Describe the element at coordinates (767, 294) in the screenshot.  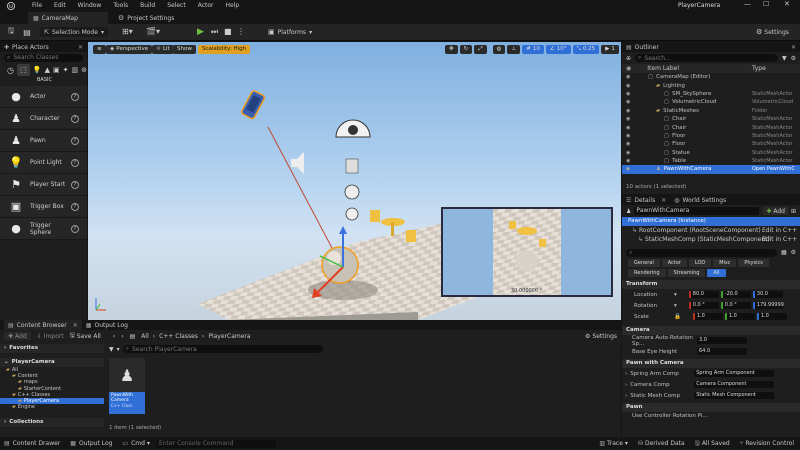
I see `location-z: 30.0` at that location.